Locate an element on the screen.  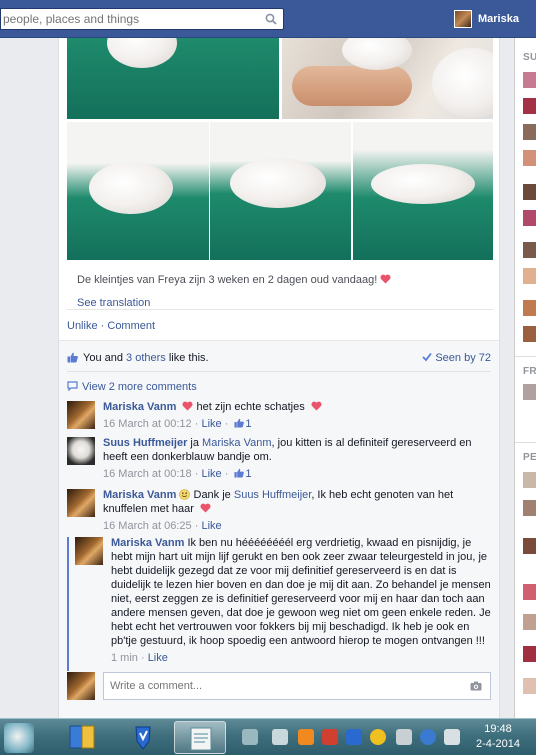
divider is located at coordinates (525, 442).